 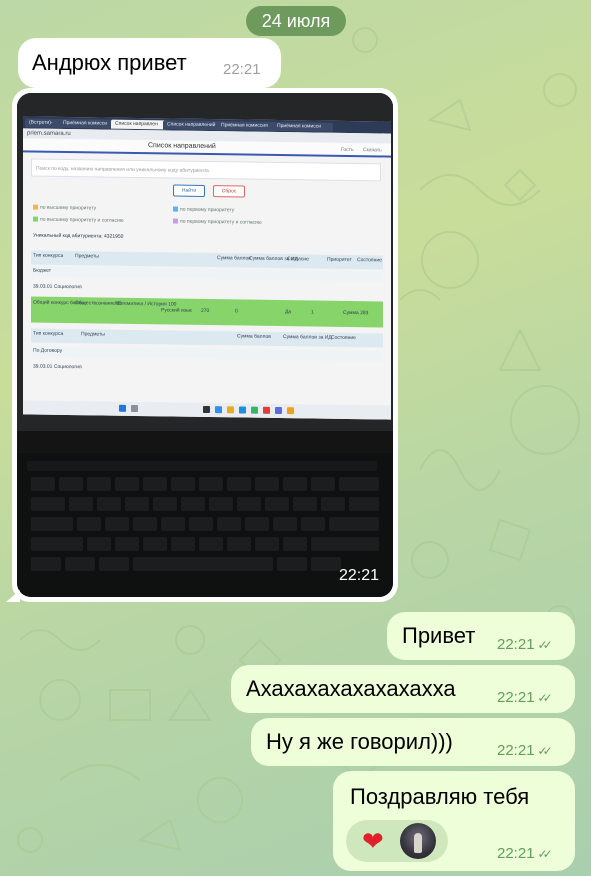 I want to click on bubble-tail, so click(x=13, y=596).